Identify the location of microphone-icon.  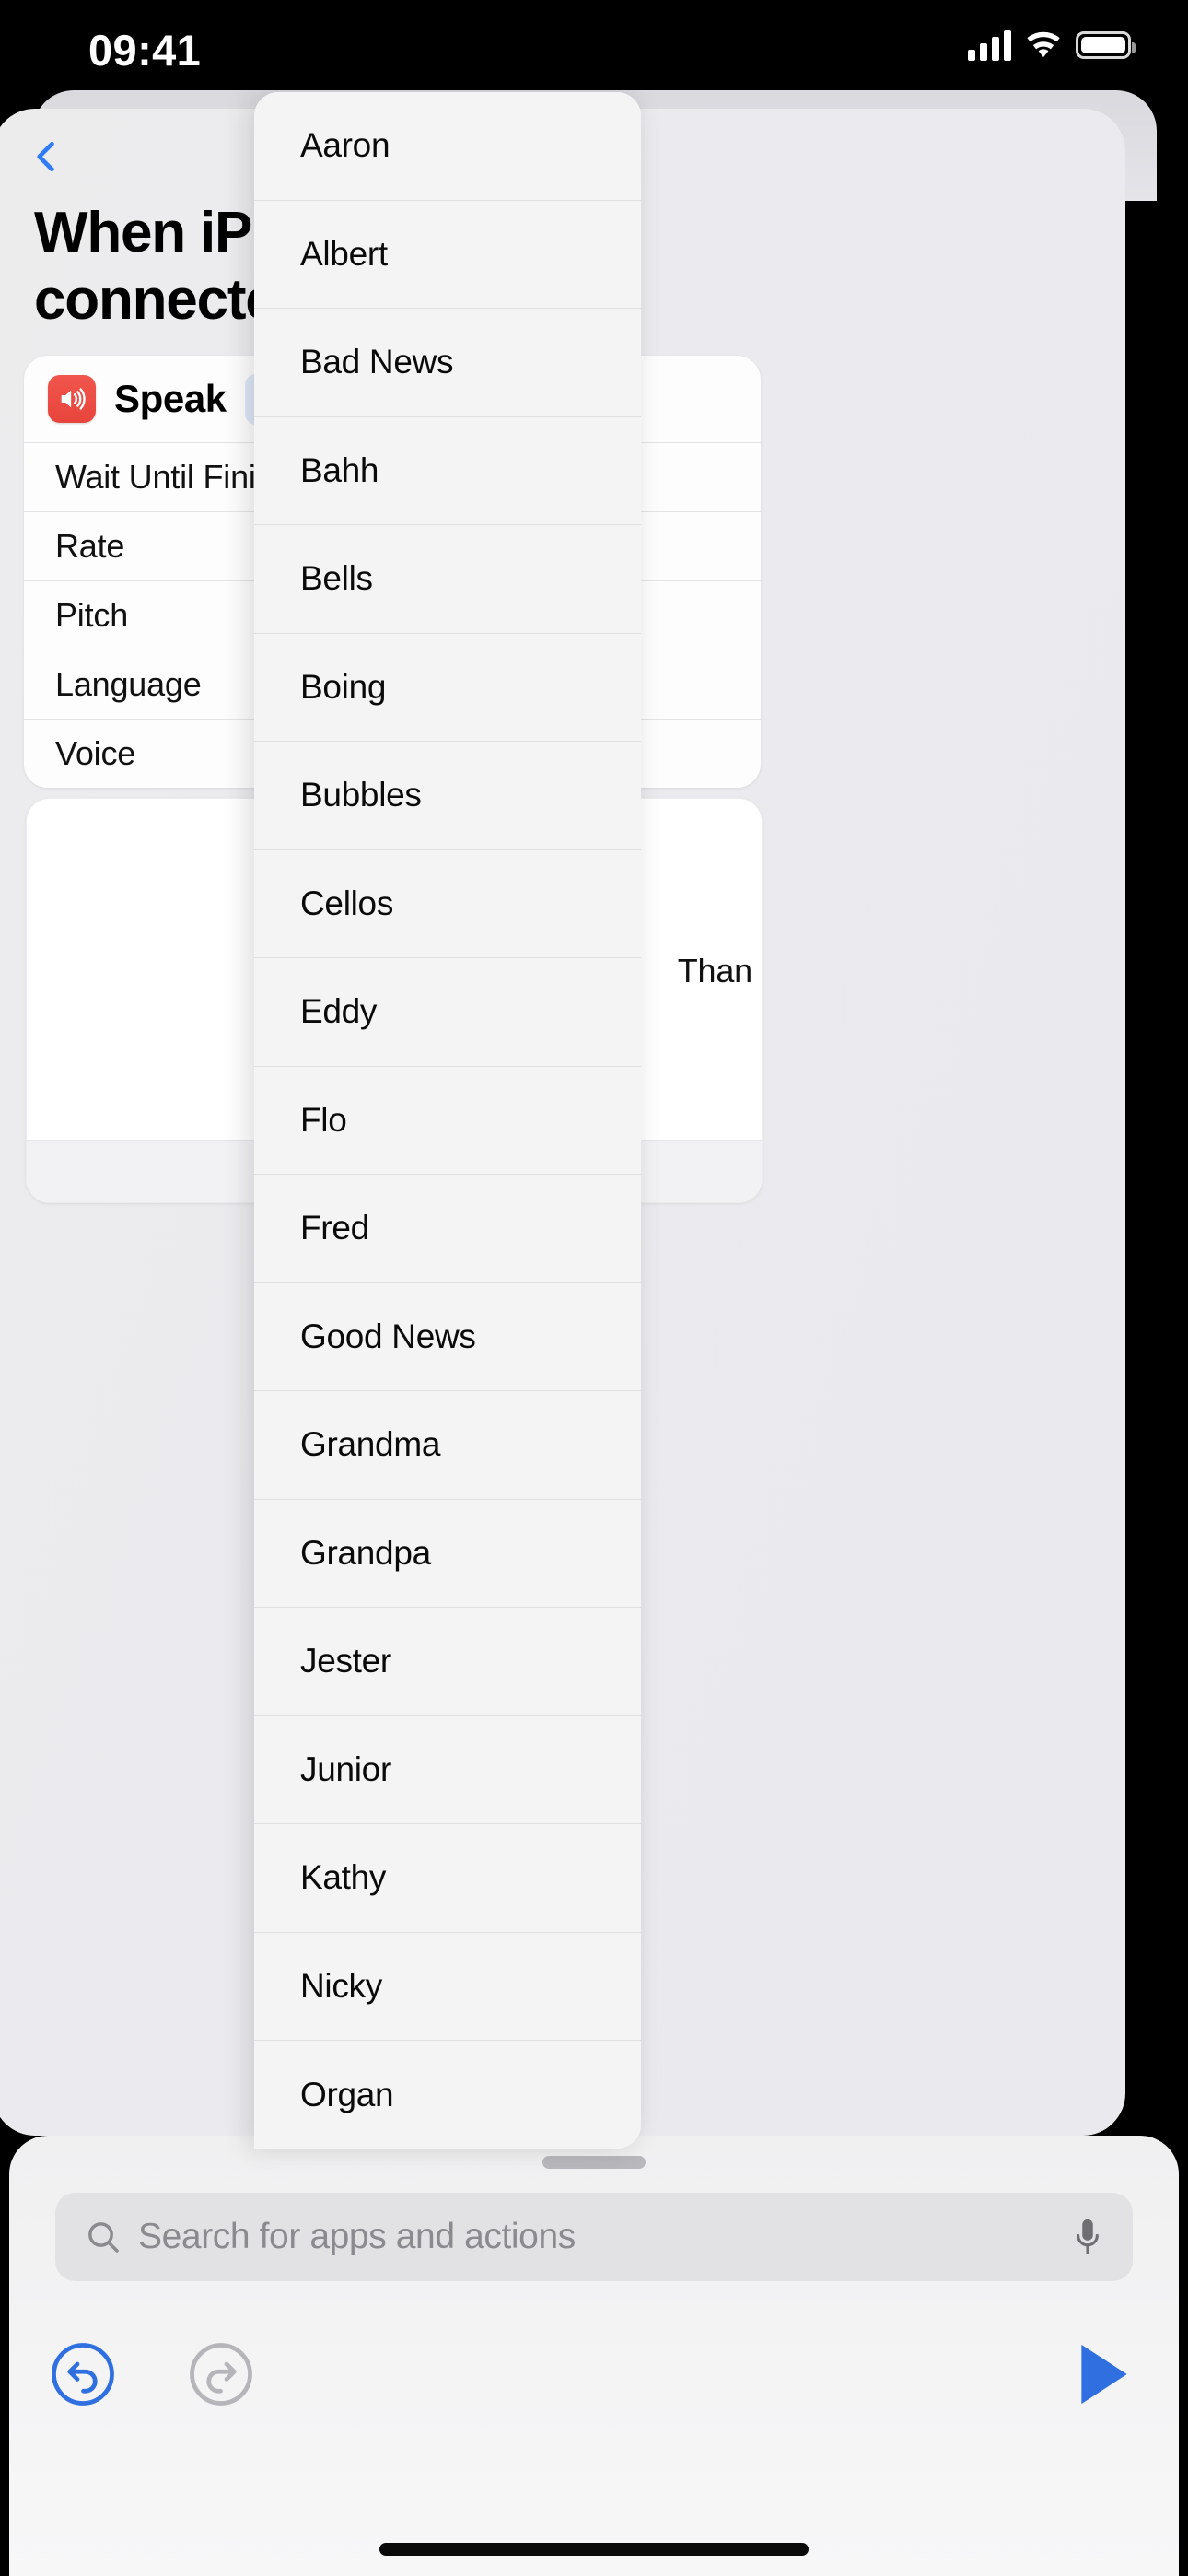
(1087, 2237).